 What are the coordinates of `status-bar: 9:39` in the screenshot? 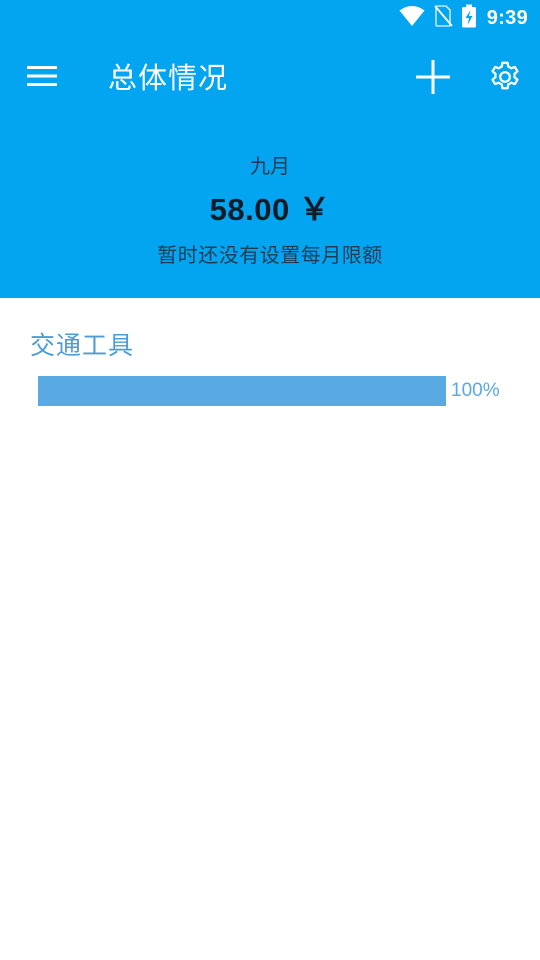 It's located at (270, 18).